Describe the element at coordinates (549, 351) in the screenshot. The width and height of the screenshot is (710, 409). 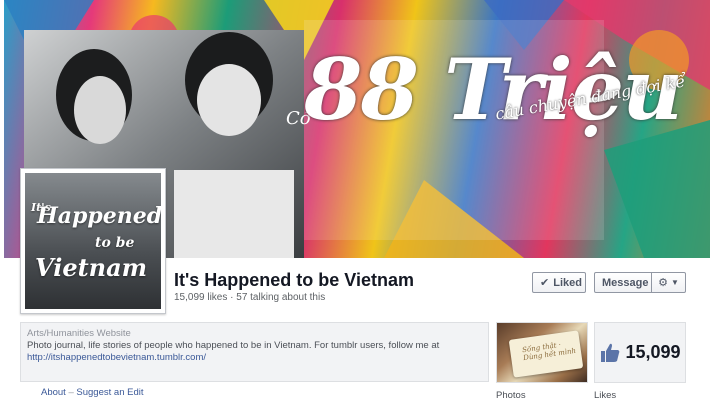
I see `photos-card-text: Sống thật · Dùng hết mình` at that location.